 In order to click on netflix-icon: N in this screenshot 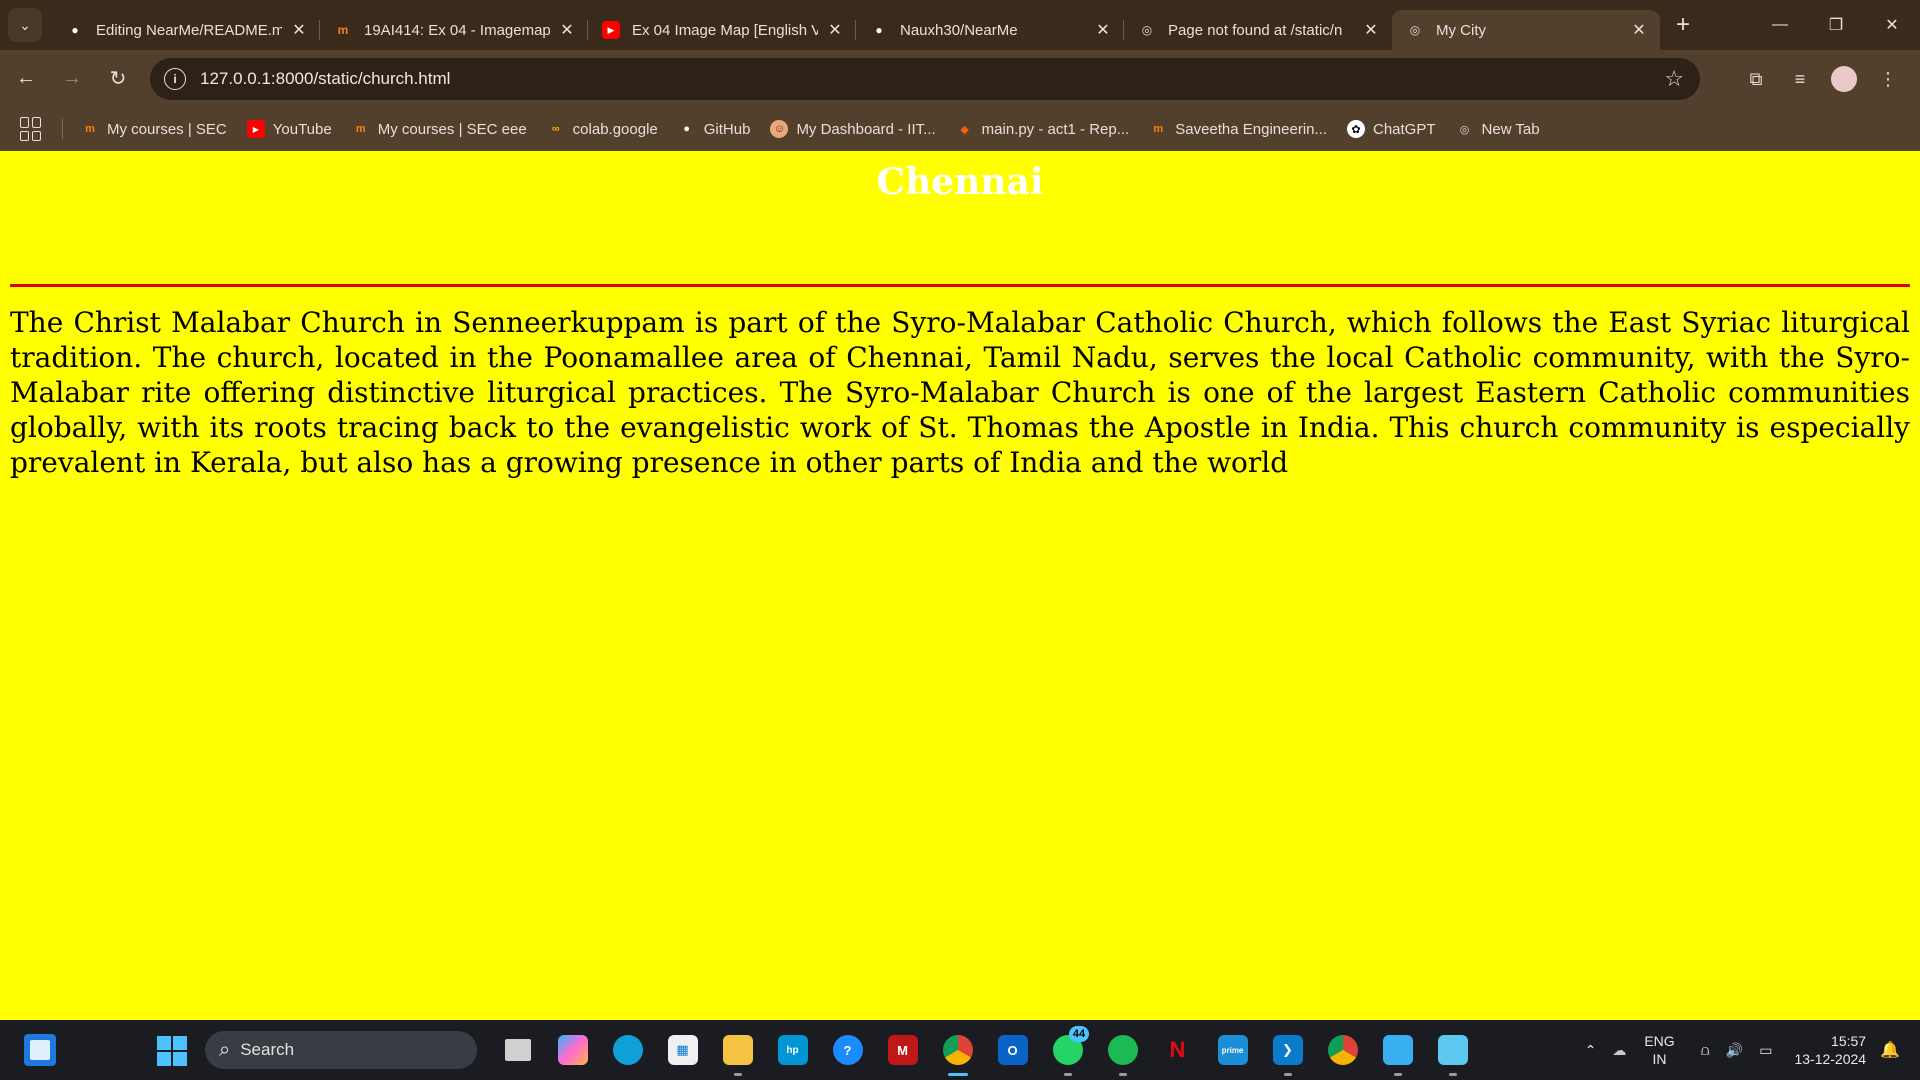, I will do `click(1177, 1050)`.